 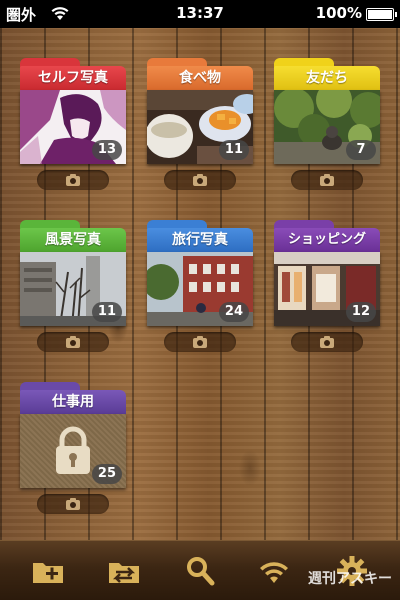 I want to click on album-thumbnail: 24, so click(x=200, y=289).